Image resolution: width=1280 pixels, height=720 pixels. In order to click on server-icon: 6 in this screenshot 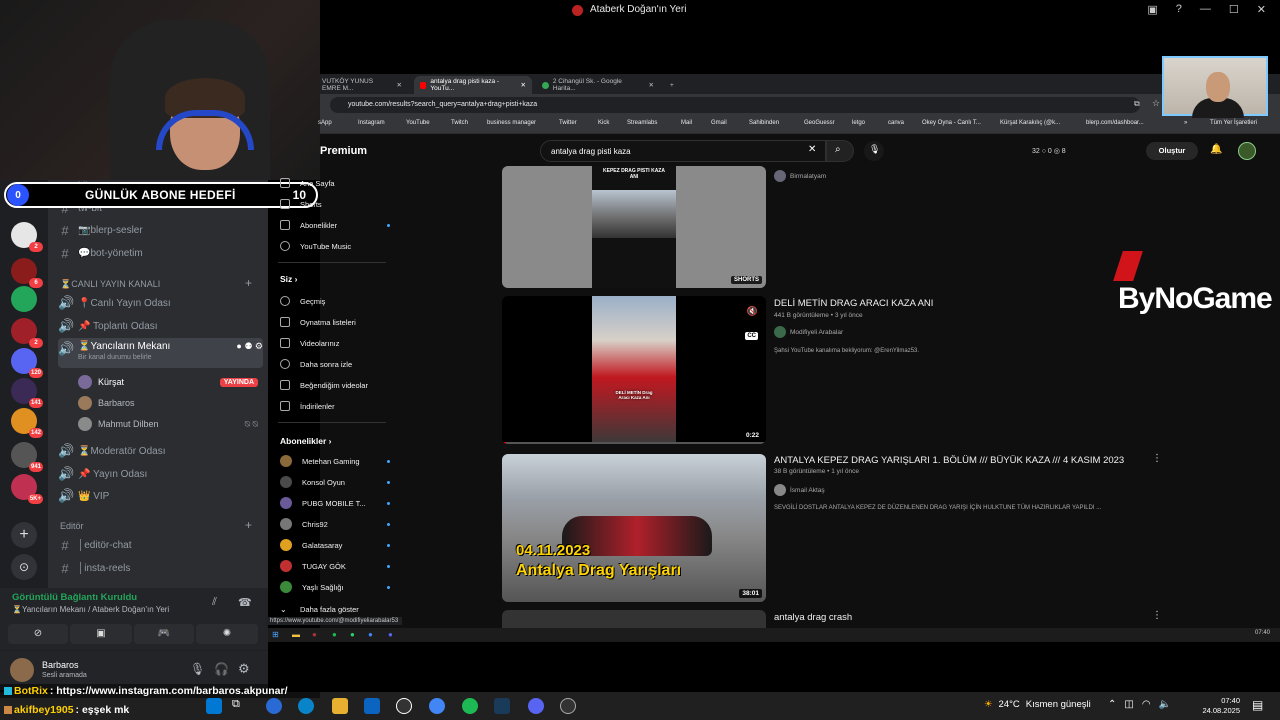, I will do `click(27, 273)`.